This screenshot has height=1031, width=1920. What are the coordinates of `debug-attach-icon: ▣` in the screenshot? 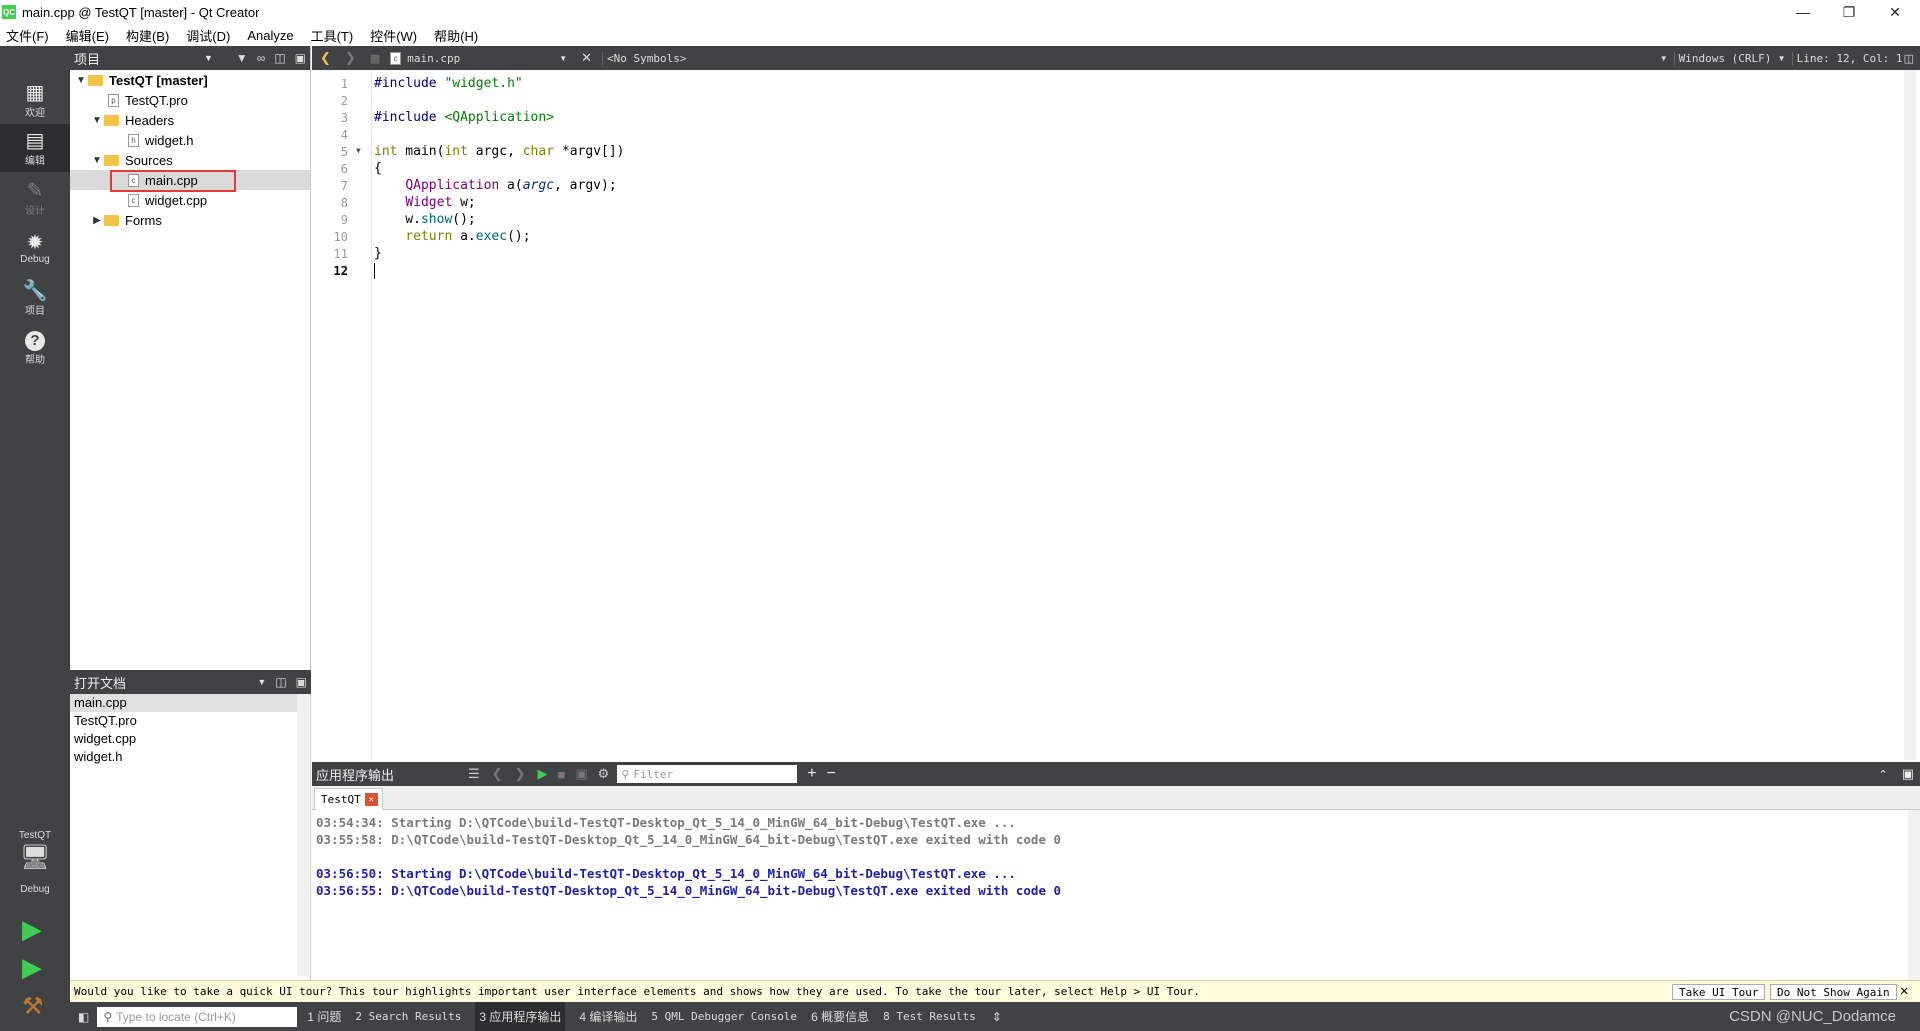 It's located at (581, 774).